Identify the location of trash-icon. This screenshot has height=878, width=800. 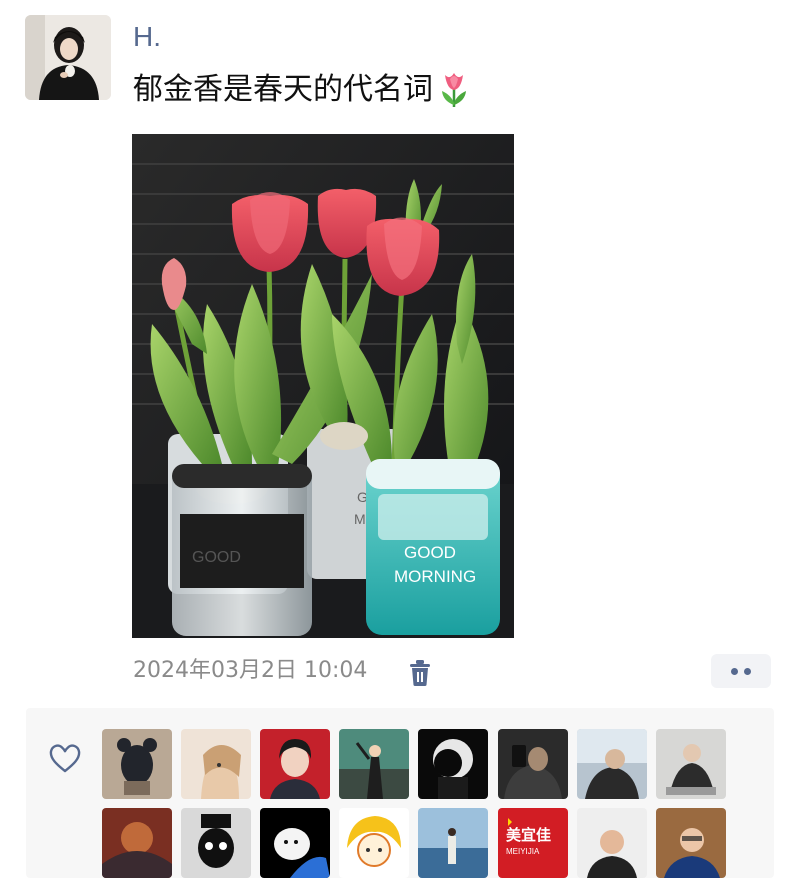
(420, 673).